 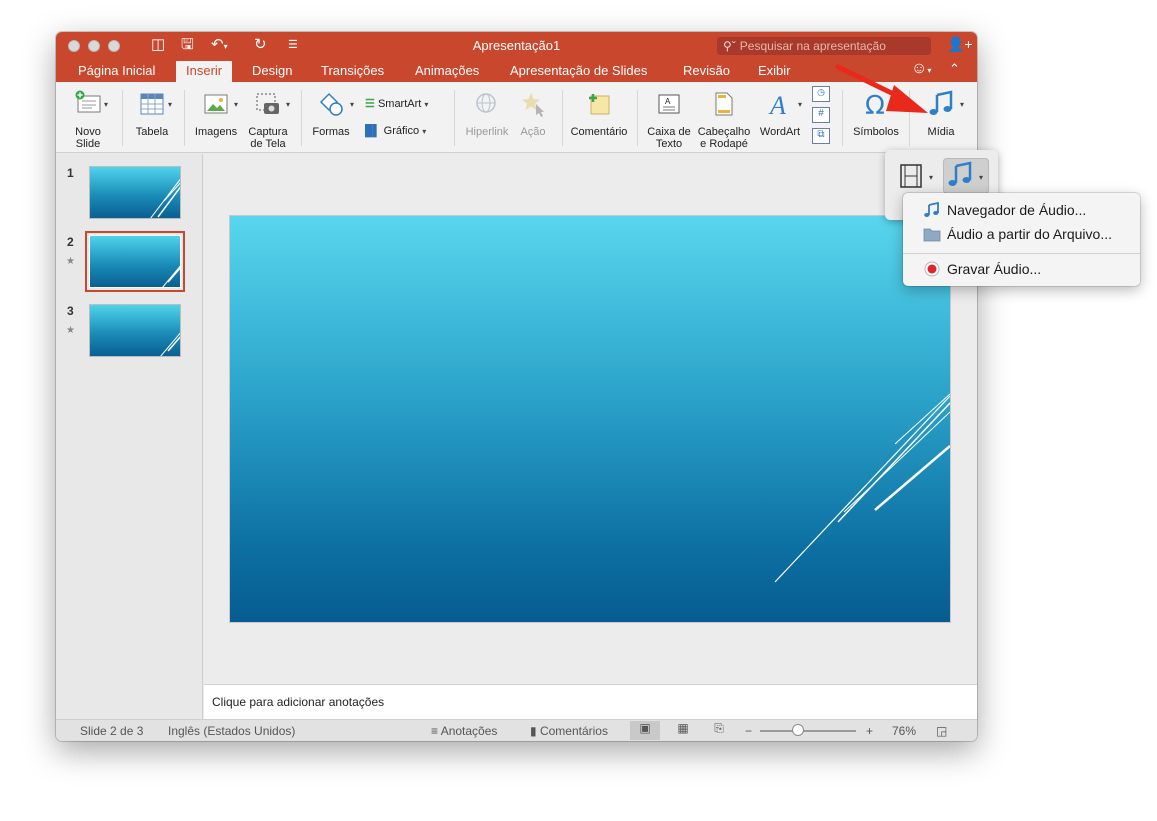 What do you see at coordinates (599, 117) in the screenshot?
I see `comentario-button: Comentário` at bounding box center [599, 117].